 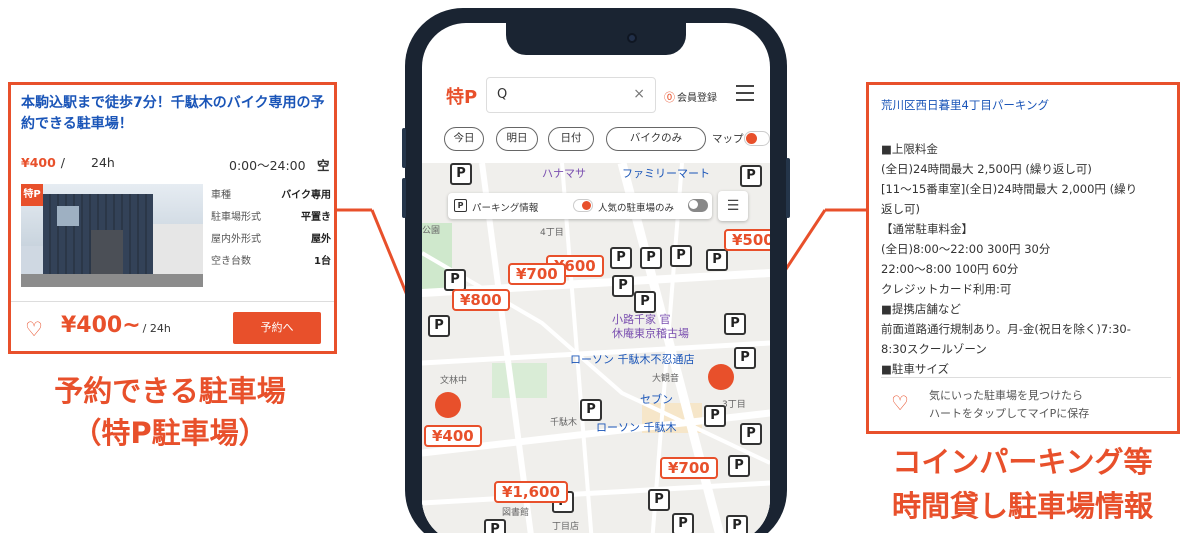 What do you see at coordinates (946, 289) in the screenshot?
I see `detail-line: クレジットカード利用:可` at bounding box center [946, 289].